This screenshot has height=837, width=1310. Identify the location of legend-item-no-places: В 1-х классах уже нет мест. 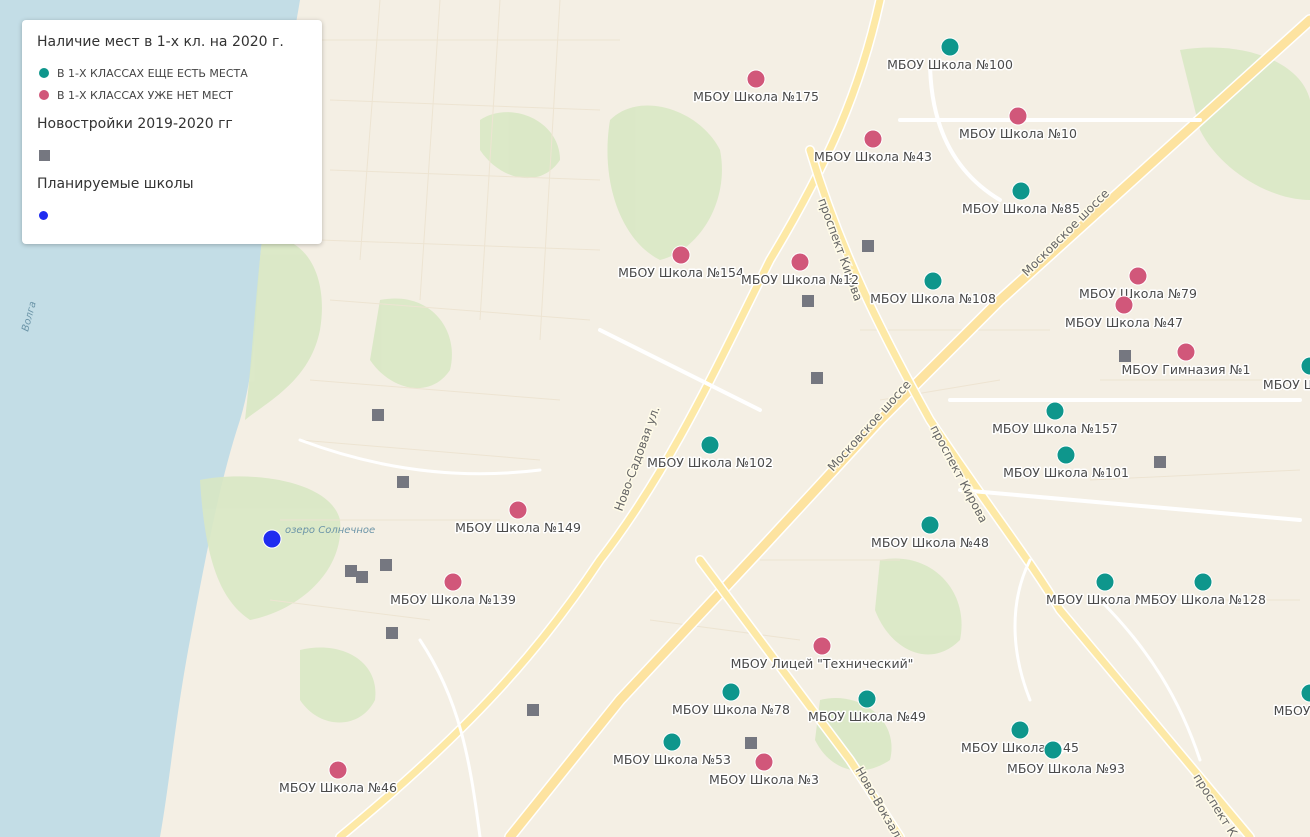
(172, 95).